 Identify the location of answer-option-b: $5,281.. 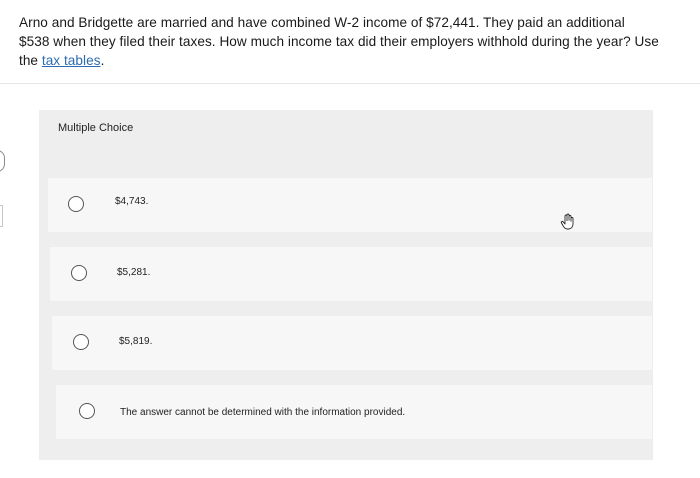
(351, 274).